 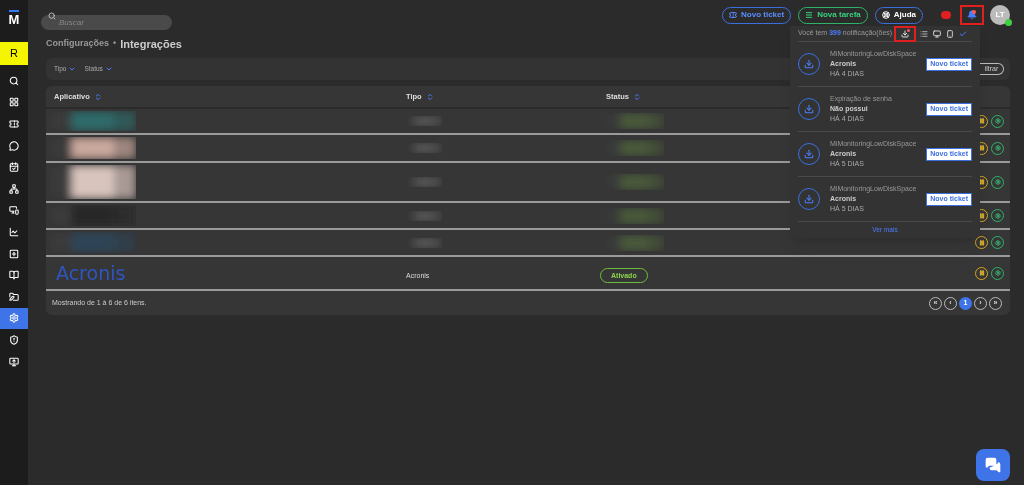 I want to click on chat-bubble-icon, so click(x=14, y=145).